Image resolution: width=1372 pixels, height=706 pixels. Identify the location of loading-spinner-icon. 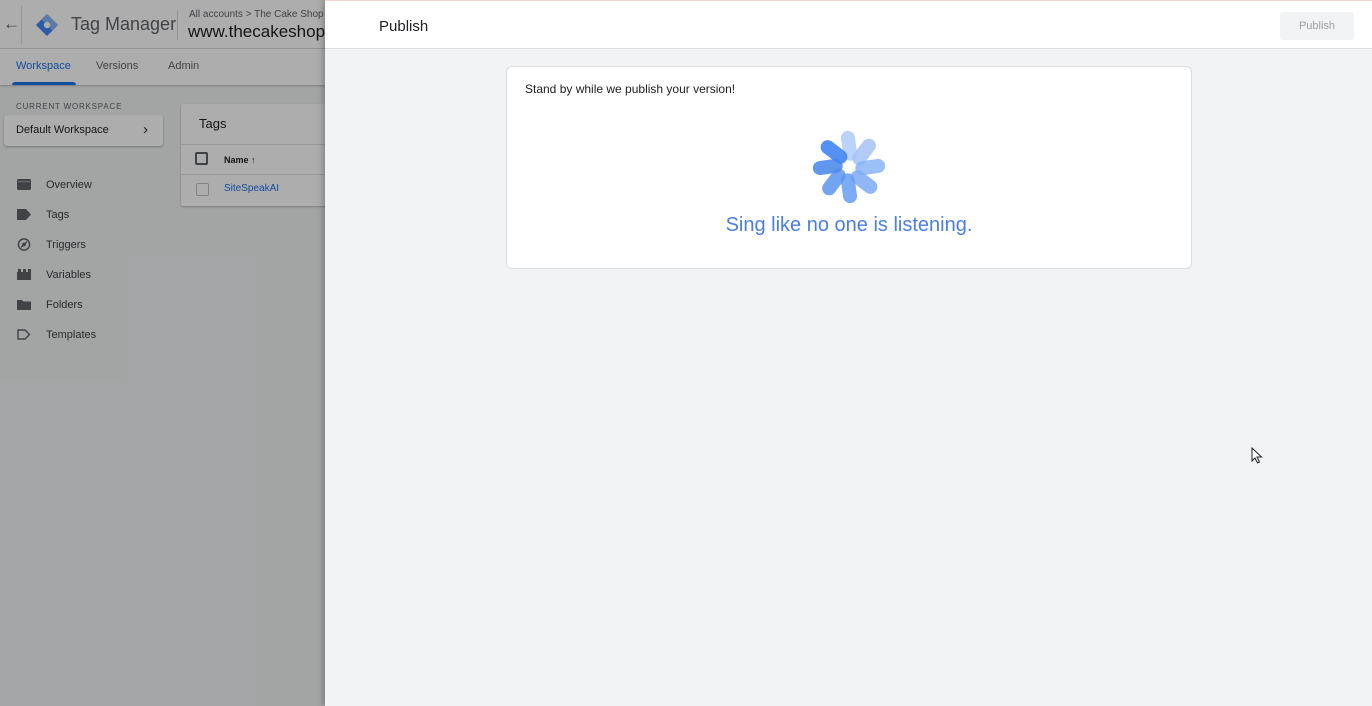
(849, 167).